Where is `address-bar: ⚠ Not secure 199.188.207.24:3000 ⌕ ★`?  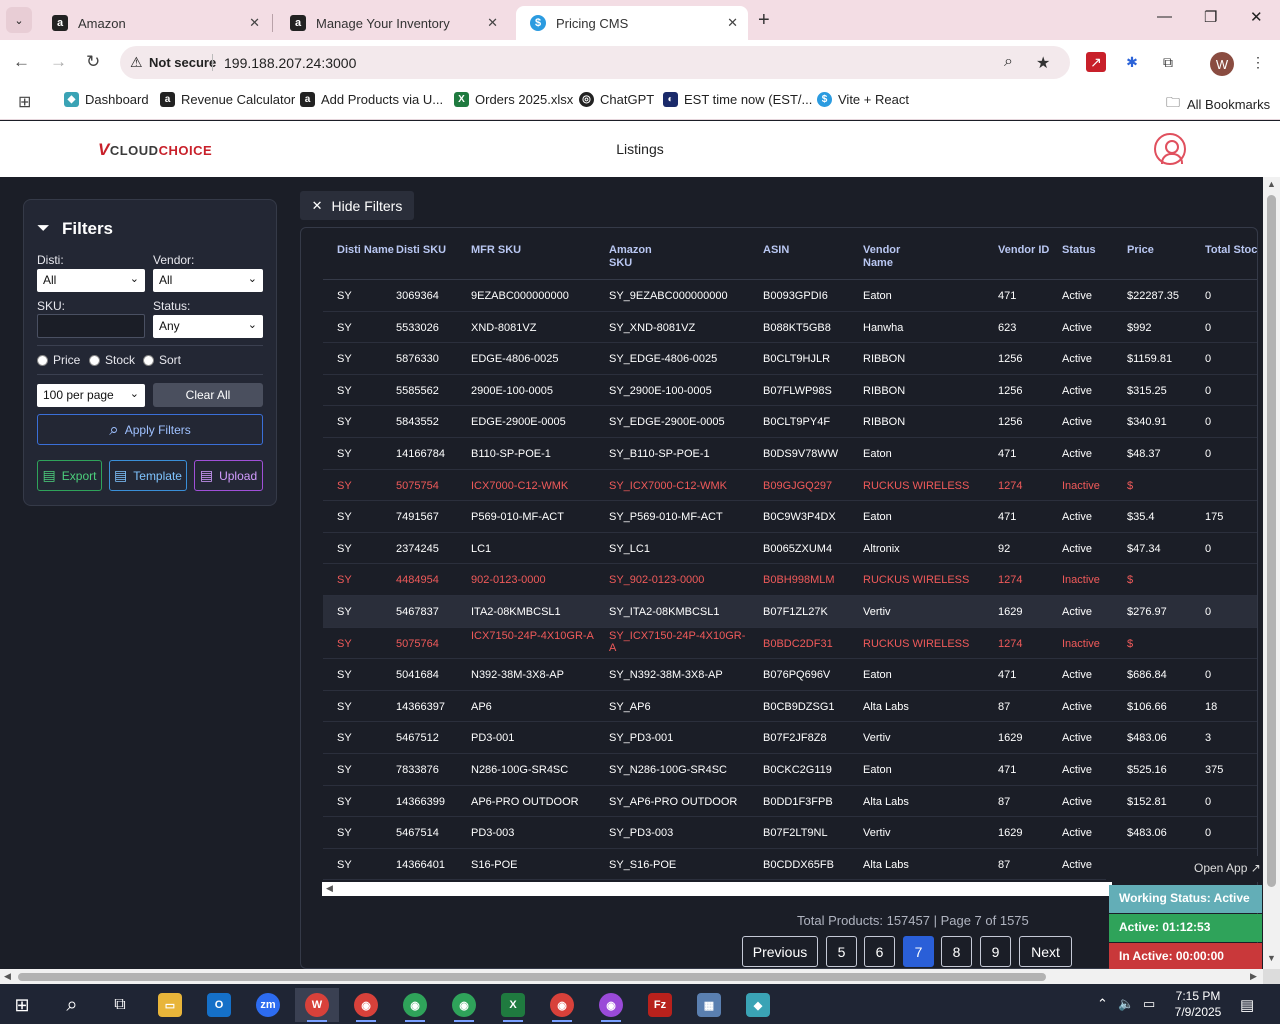 address-bar: ⚠ Not secure 199.188.207.24:3000 ⌕ ★ is located at coordinates (595, 62).